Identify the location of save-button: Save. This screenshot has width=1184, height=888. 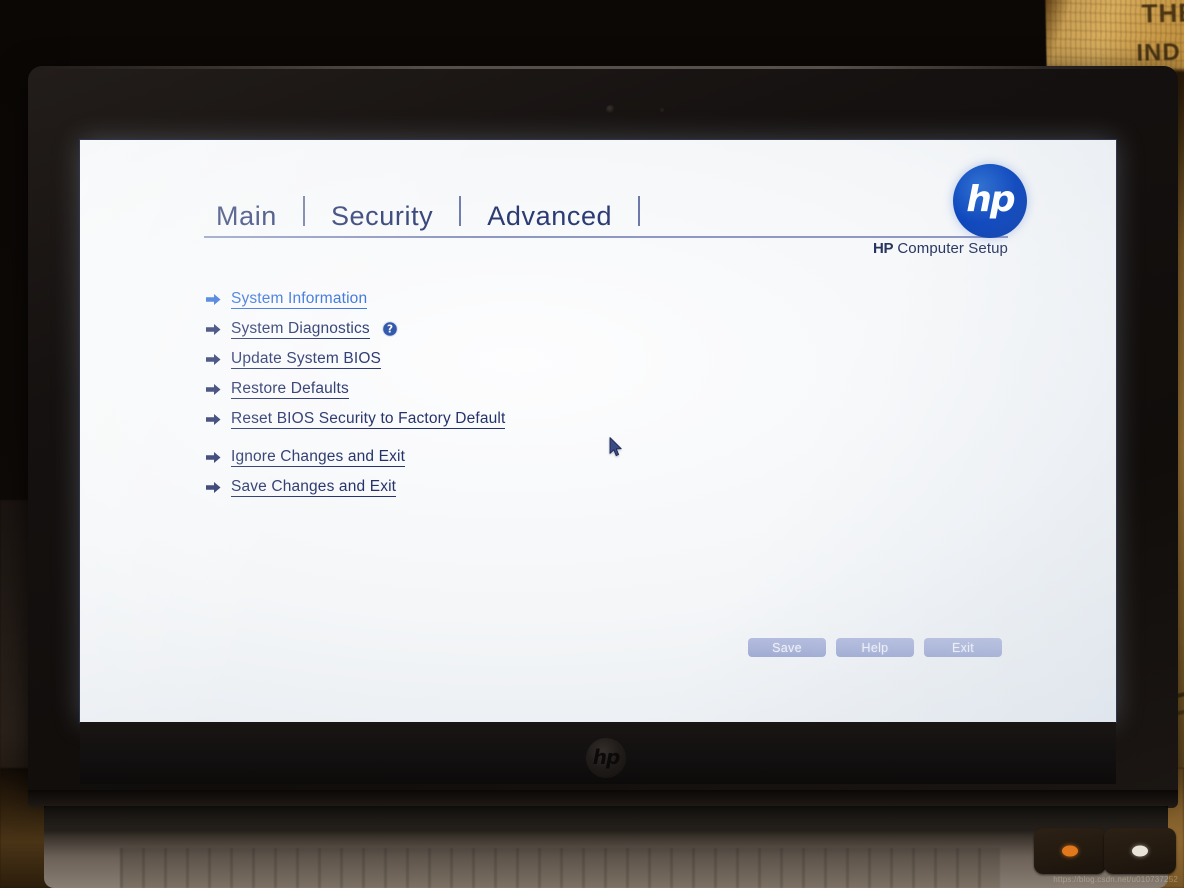
(787, 647).